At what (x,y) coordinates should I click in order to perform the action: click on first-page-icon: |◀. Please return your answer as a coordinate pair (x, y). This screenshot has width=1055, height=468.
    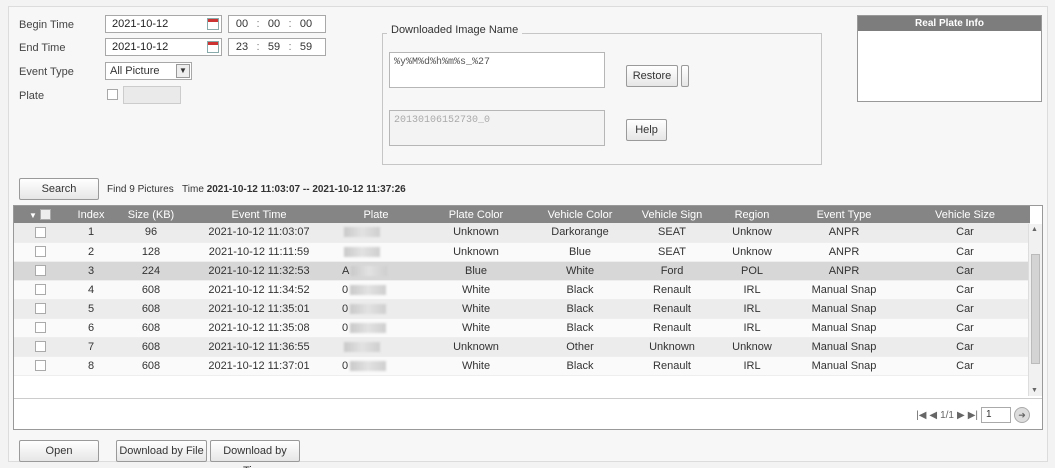
    Looking at the image, I should click on (921, 415).